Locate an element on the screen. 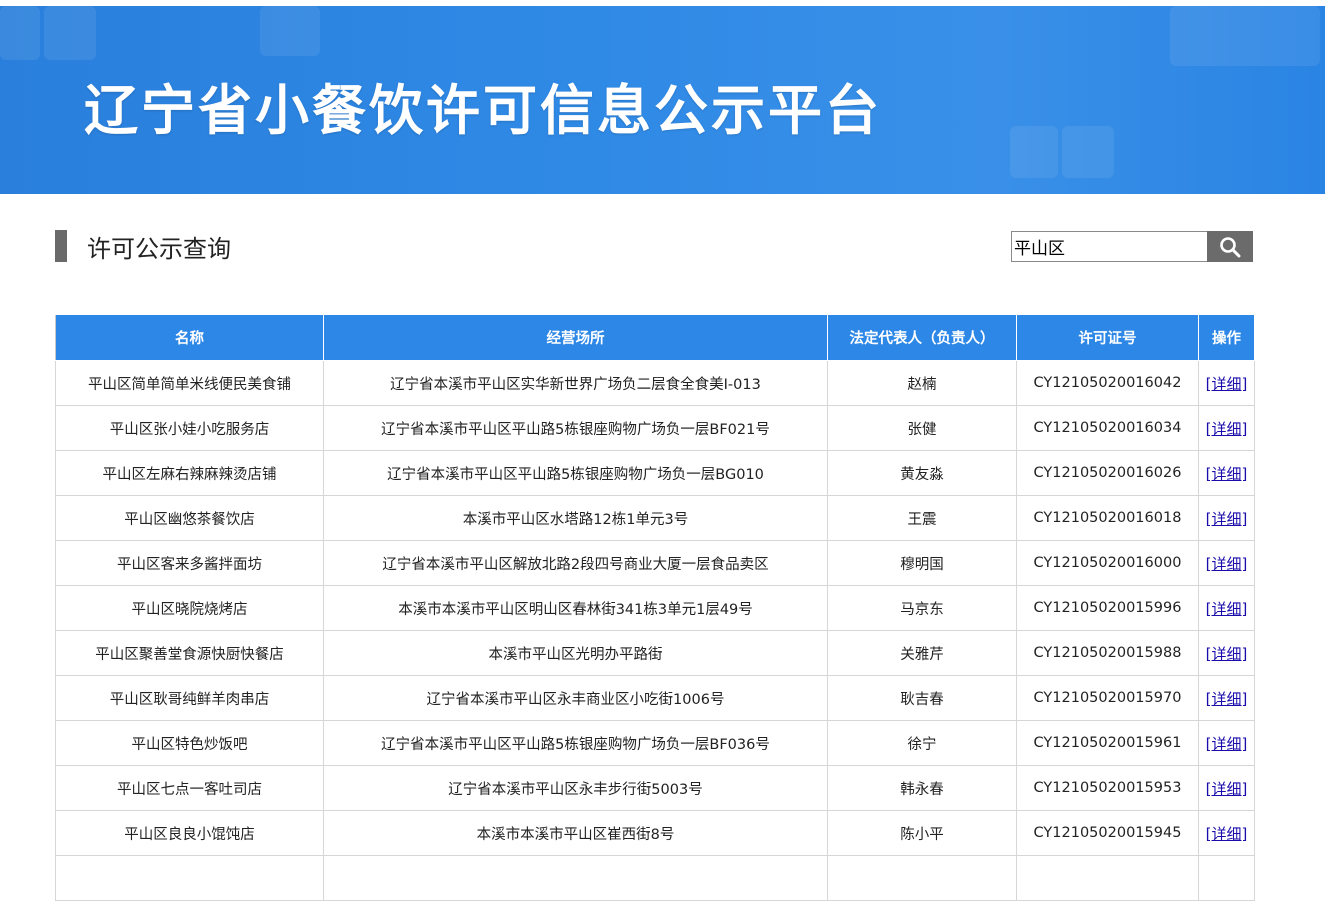  cell-name: 平山区良良小馄饨店 is located at coordinates (189, 833).